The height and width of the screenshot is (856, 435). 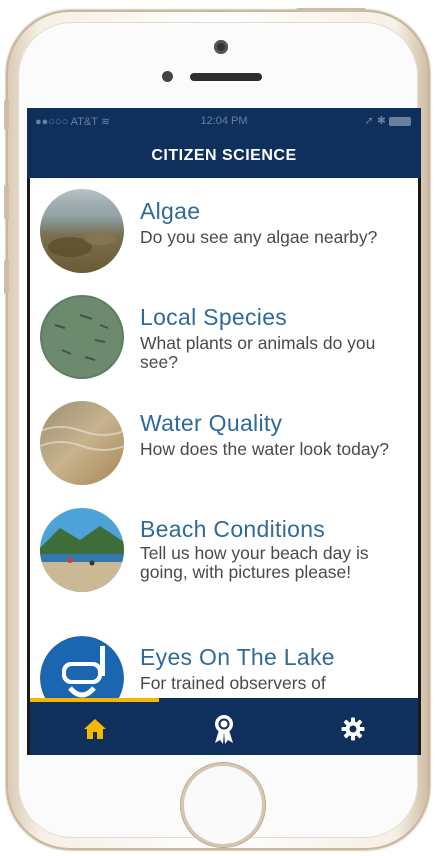 I want to click on topic-title: Water Quality, so click(x=211, y=423).